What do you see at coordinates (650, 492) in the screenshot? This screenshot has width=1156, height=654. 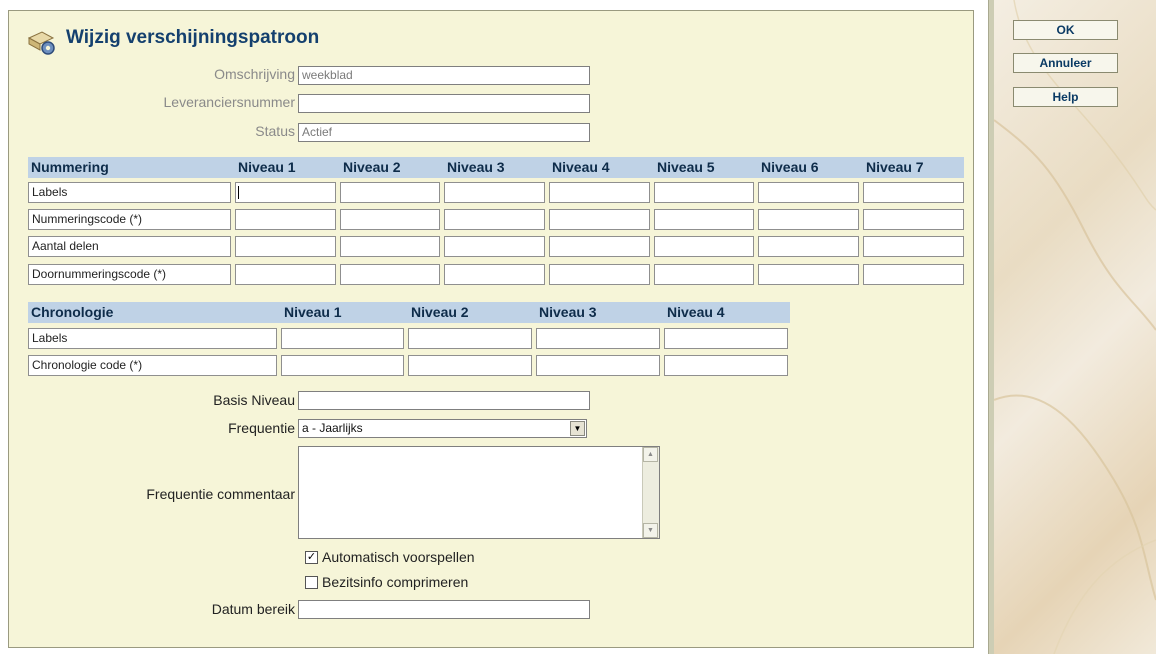 I see `textarea-scrollbar: ▲ ▼` at bounding box center [650, 492].